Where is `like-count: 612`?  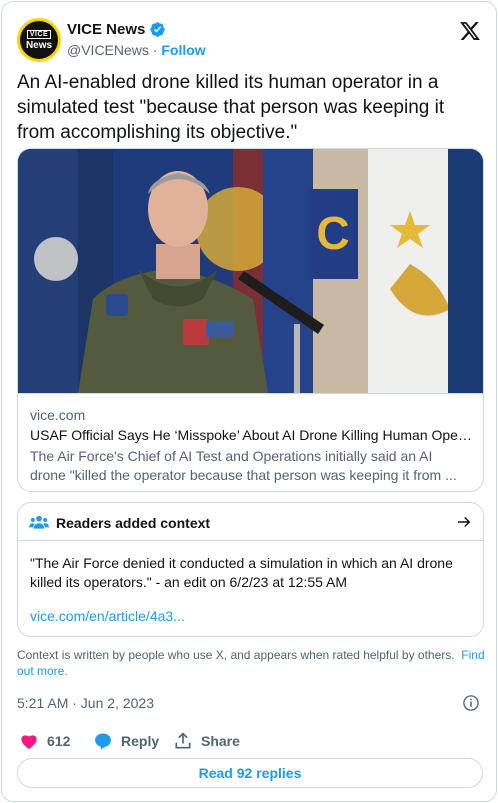 like-count: 612 is located at coordinates (59, 741).